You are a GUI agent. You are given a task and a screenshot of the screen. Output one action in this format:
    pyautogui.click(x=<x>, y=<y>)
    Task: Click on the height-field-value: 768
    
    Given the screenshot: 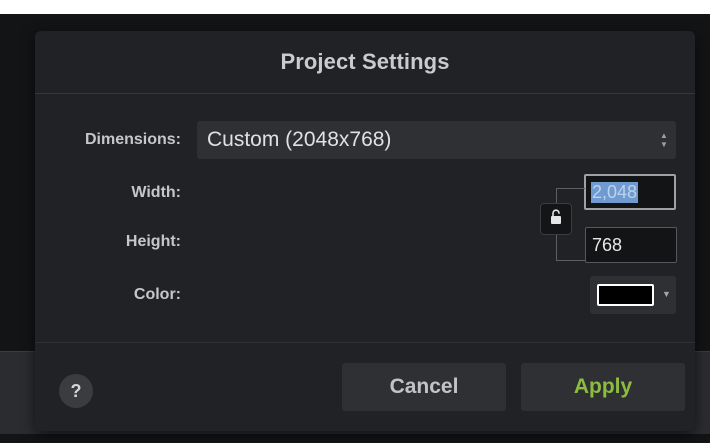 What is the action you would take?
    pyautogui.click(x=607, y=244)
    